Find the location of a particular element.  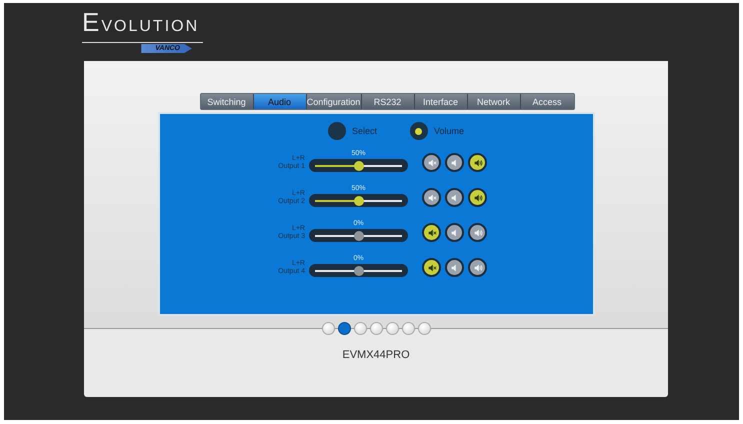

tab: Audio is located at coordinates (280, 101).